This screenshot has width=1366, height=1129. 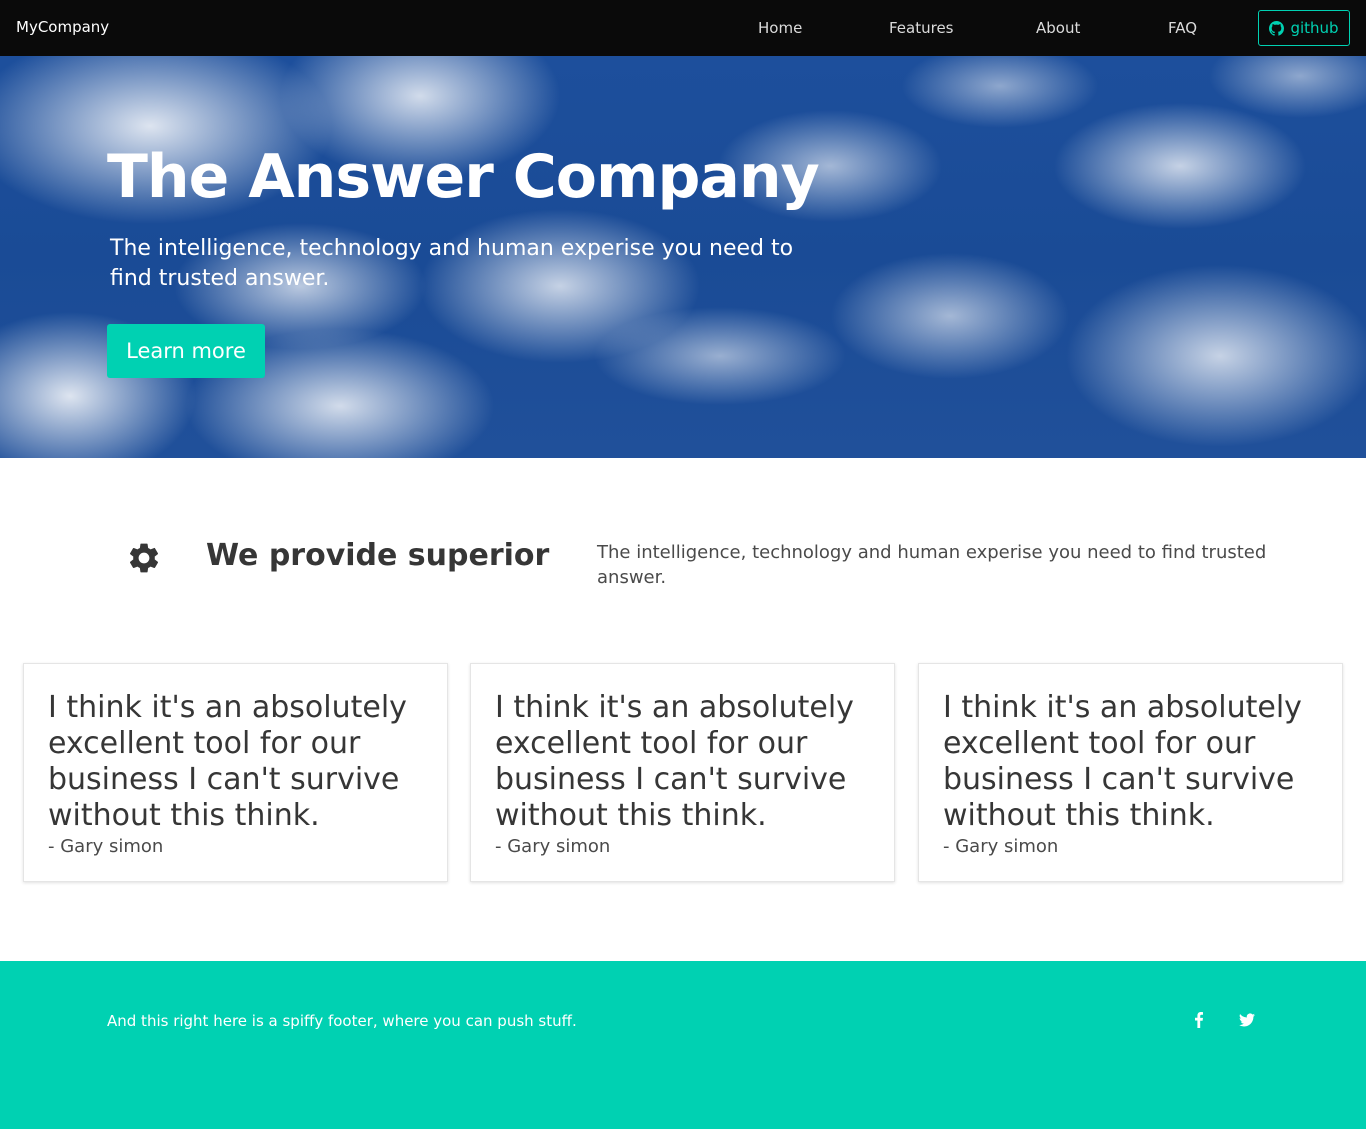 What do you see at coordinates (62, 27) in the screenshot?
I see `brand-link: MyCompany` at bounding box center [62, 27].